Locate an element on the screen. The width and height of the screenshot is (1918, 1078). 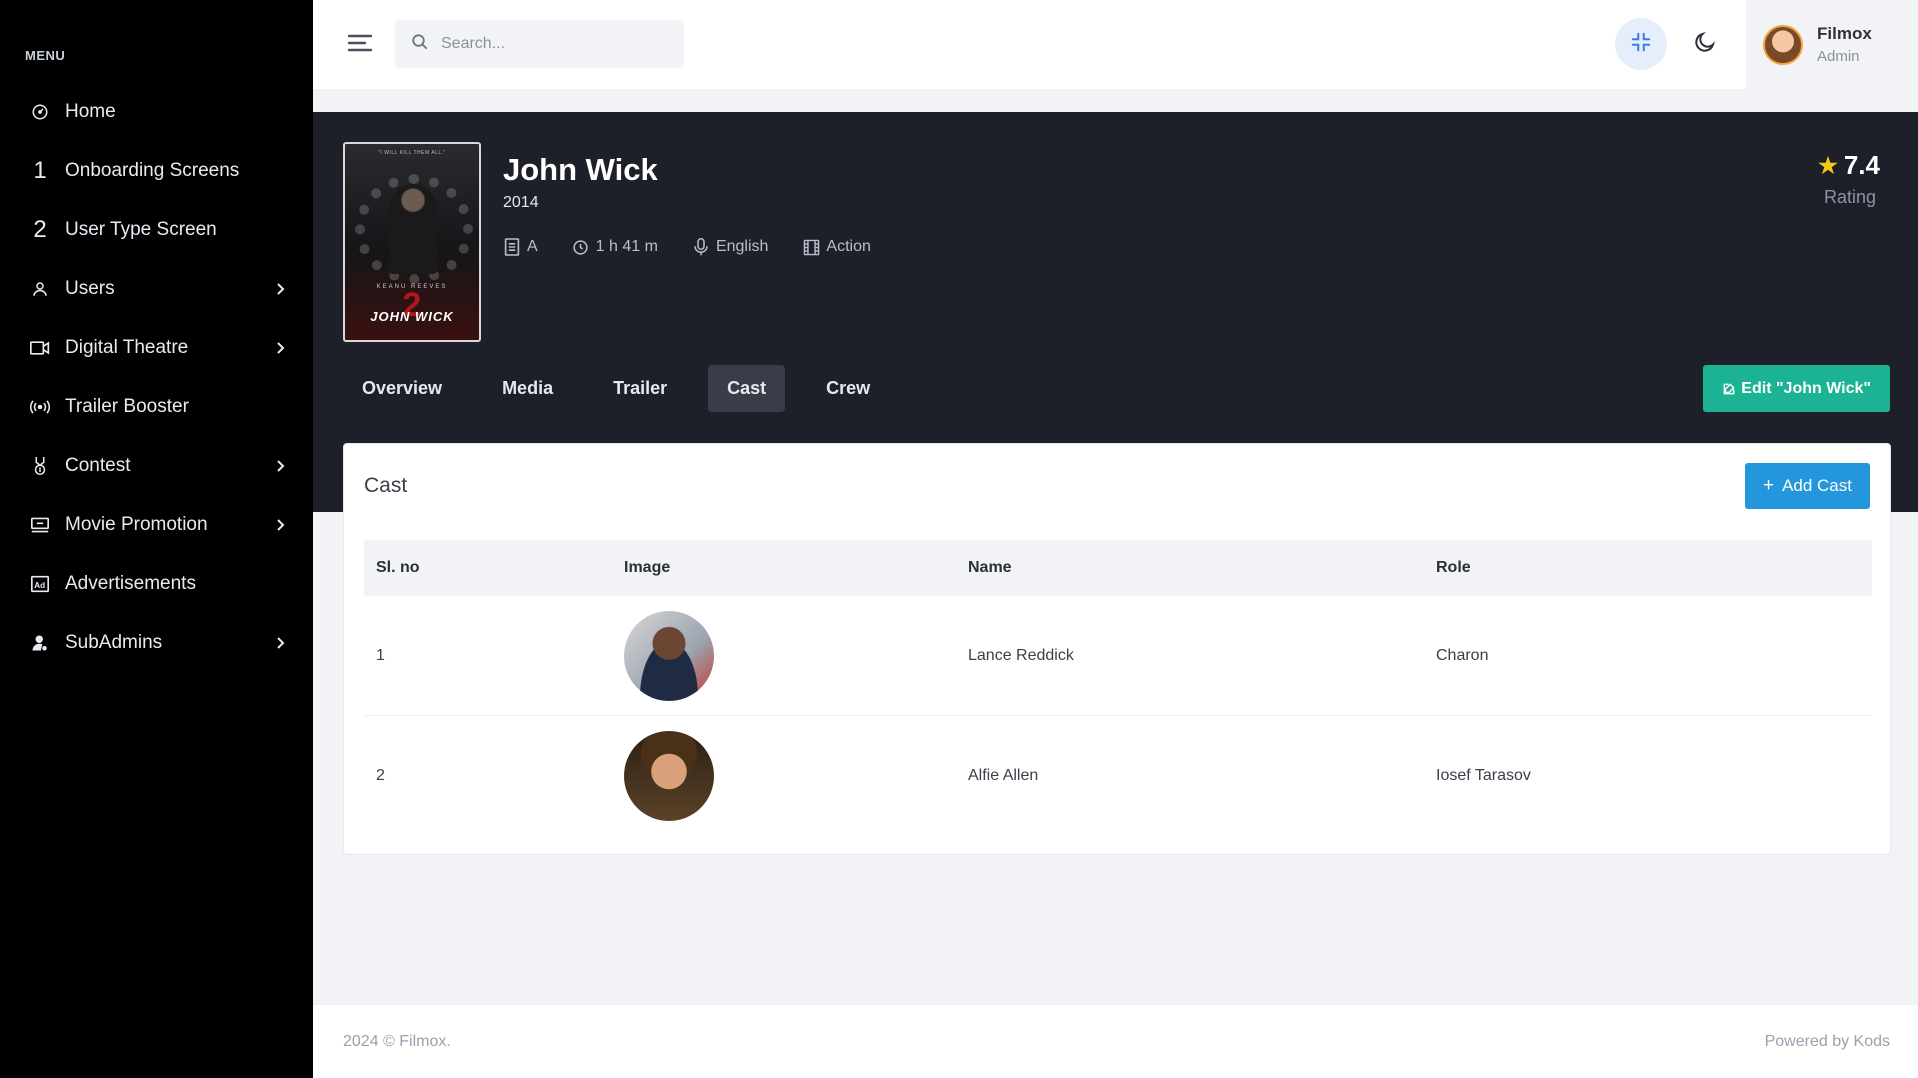
search-icon is located at coordinates (420, 44).